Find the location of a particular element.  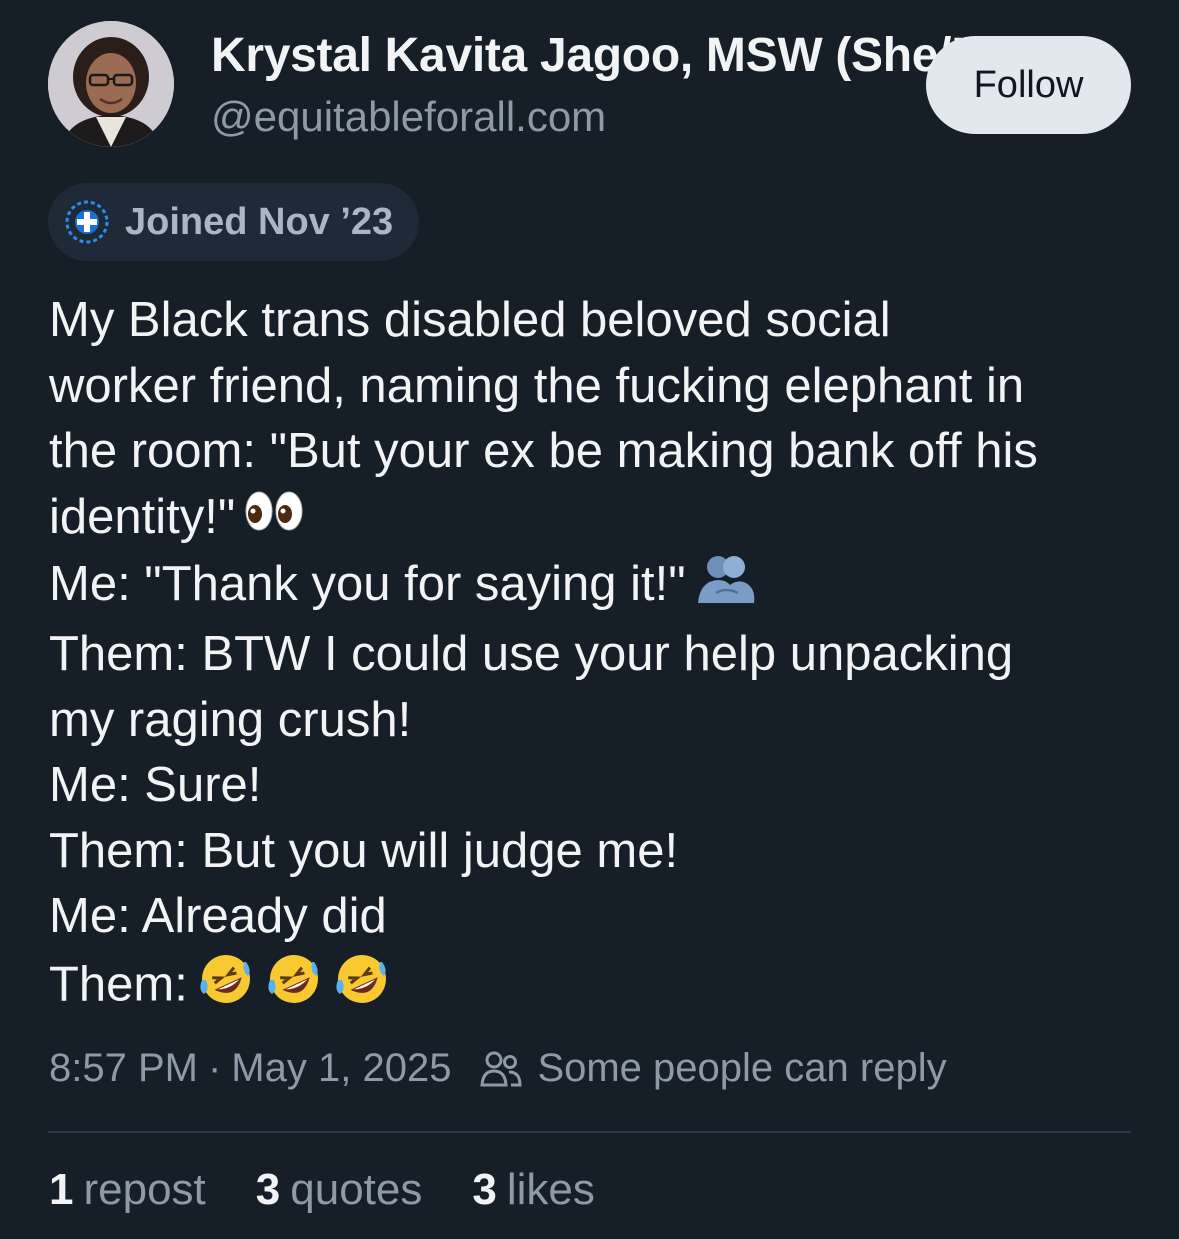

new-account-badge-icon is located at coordinates (87, 222).